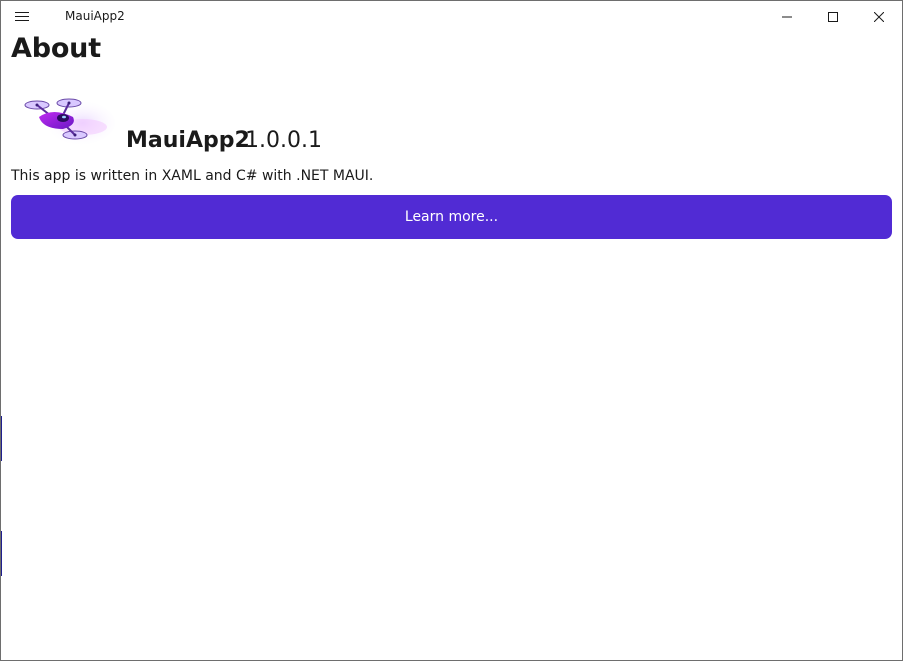  I want to click on minimize-button, so click(787, 17).